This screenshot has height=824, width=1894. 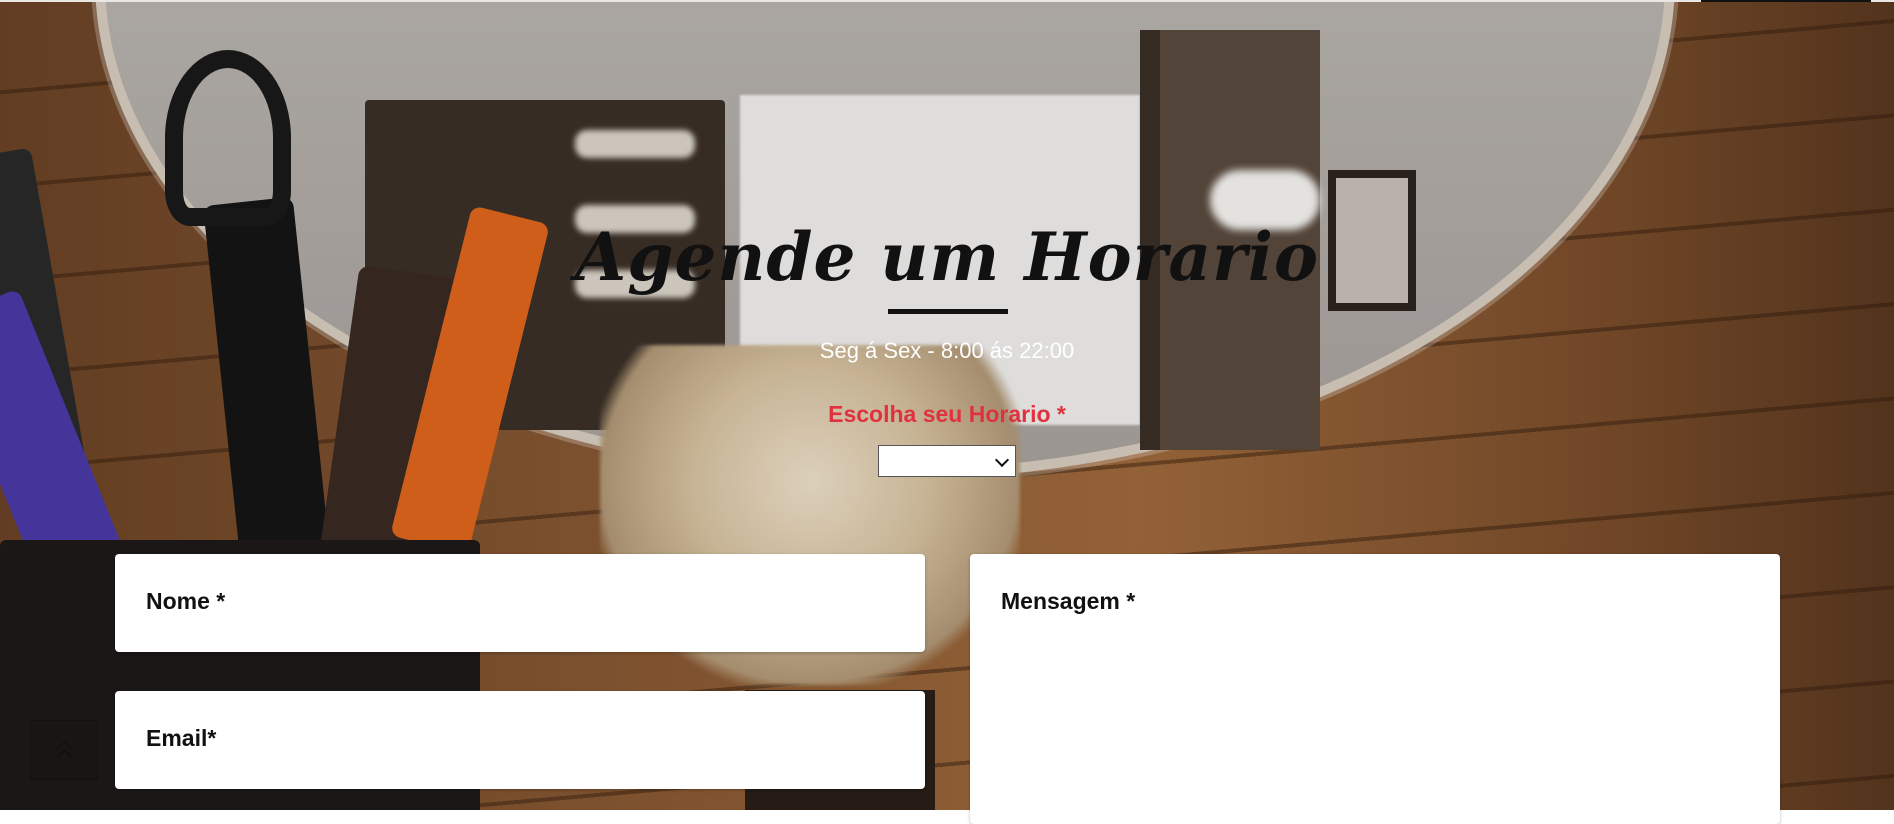 I want to click on title-underline, so click(x=948, y=311).